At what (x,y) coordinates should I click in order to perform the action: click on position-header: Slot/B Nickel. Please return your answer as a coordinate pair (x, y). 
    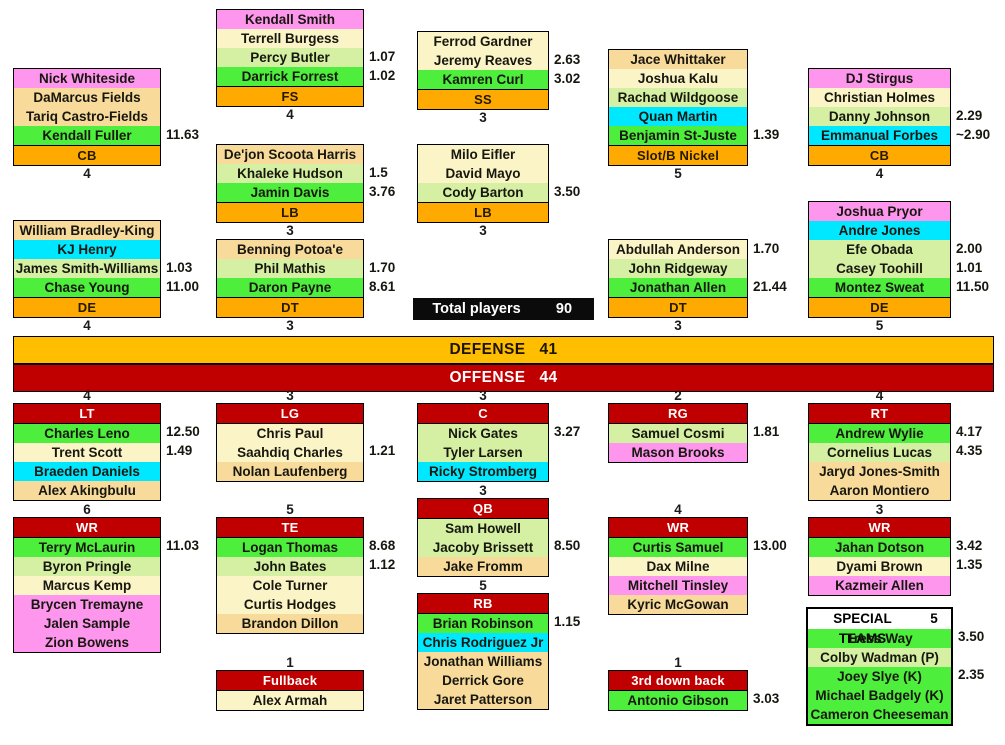
    Looking at the image, I should click on (678, 155).